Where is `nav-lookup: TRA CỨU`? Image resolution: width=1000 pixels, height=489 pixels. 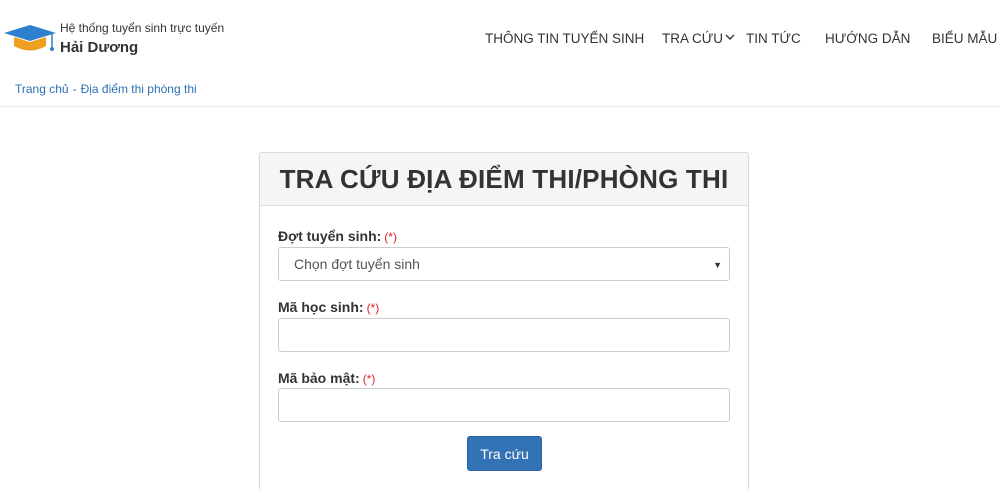 nav-lookup: TRA CỨU is located at coordinates (698, 38).